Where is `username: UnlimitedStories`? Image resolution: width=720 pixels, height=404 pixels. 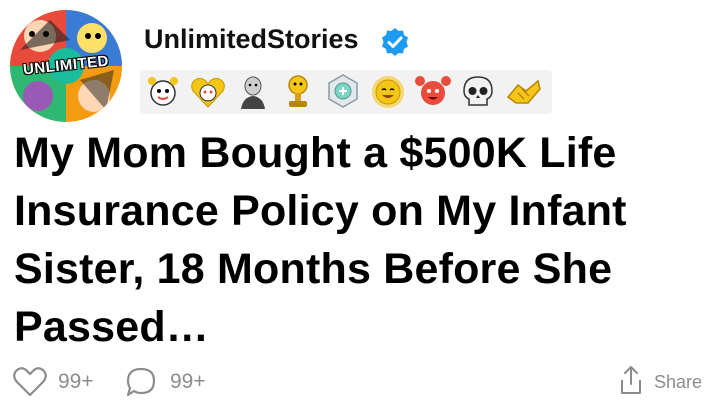
username: UnlimitedStories is located at coordinates (251, 39).